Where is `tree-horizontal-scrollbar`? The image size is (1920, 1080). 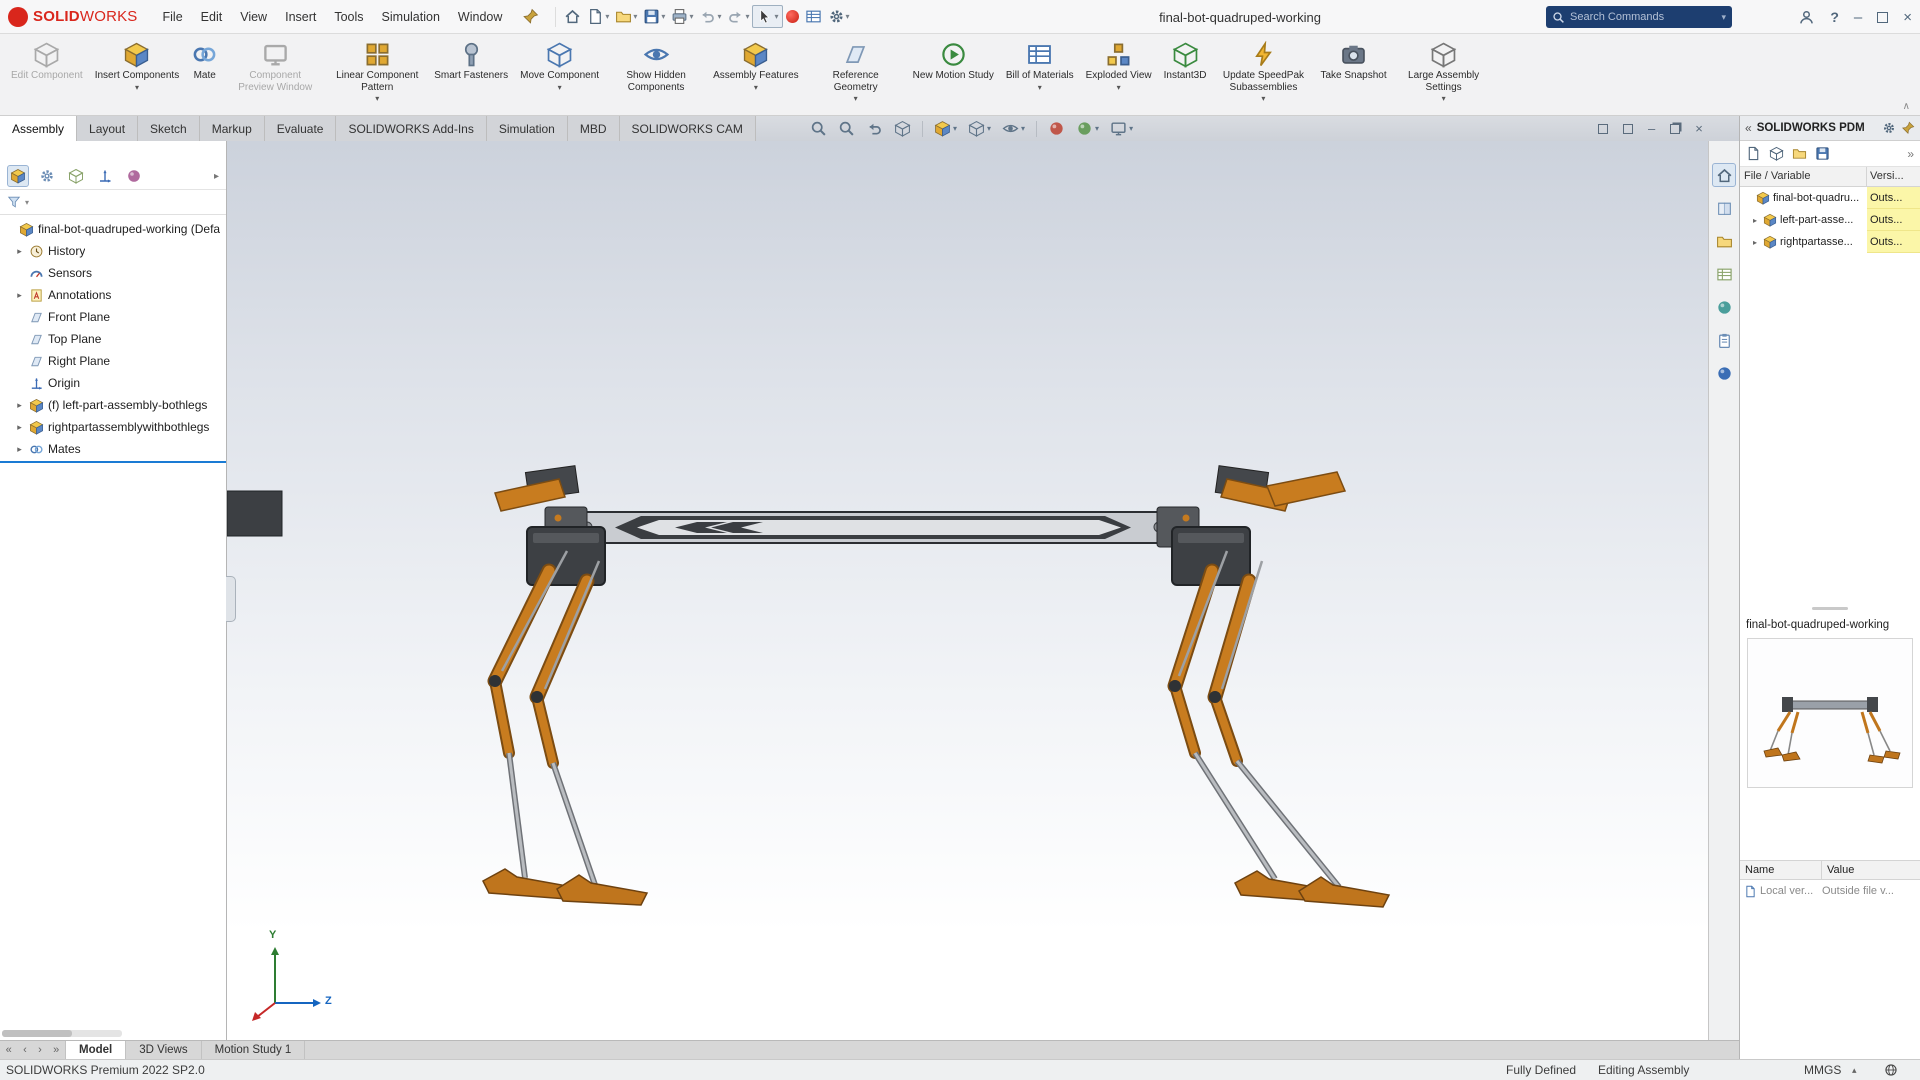
tree-horizontal-scrollbar is located at coordinates (62, 1033).